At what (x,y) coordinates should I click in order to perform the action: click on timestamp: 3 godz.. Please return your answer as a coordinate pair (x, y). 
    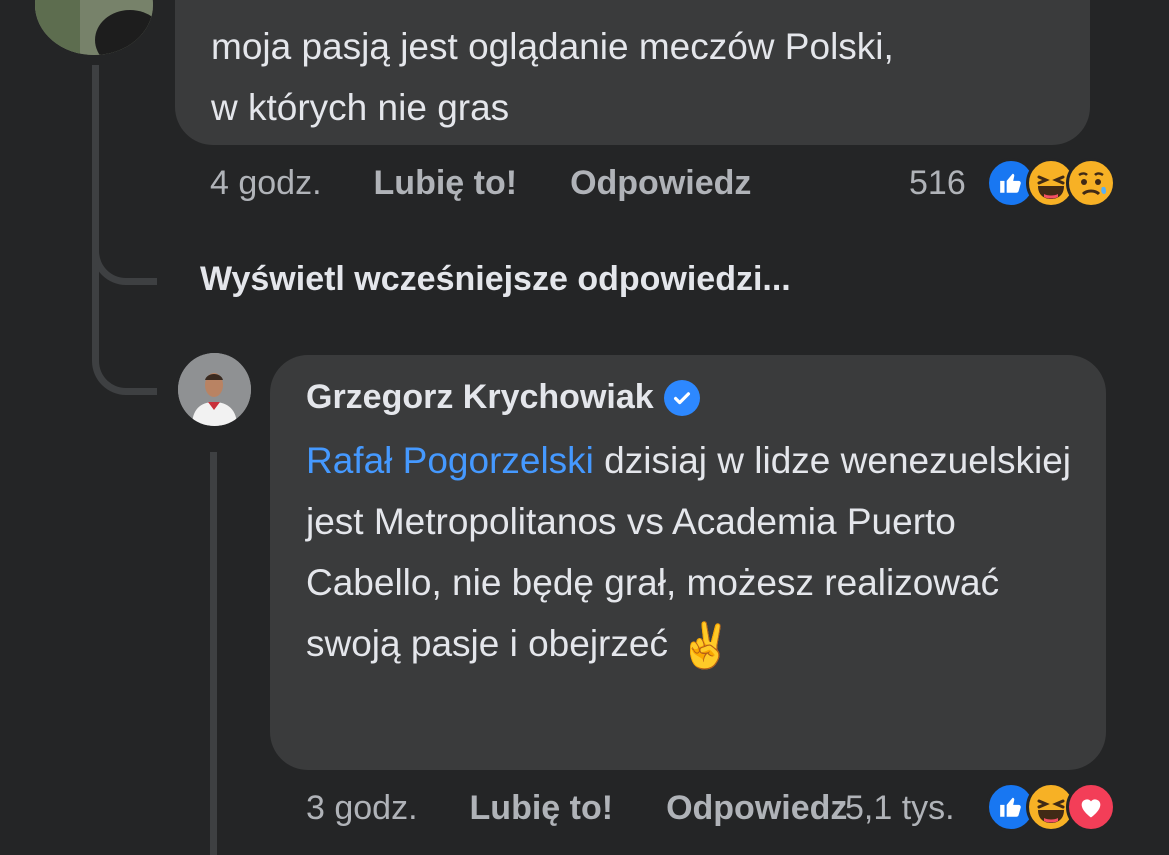
    Looking at the image, I should click on (362, 808).